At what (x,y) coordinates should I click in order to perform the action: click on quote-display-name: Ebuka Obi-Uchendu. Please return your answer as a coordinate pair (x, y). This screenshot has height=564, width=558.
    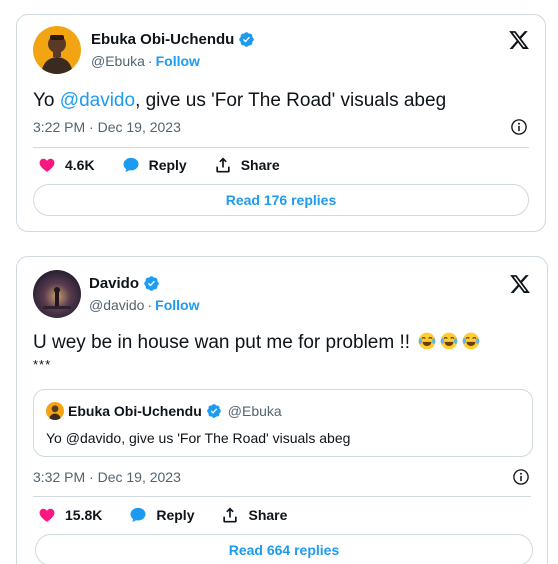
    Looking at the image, I should click on (135, 411).